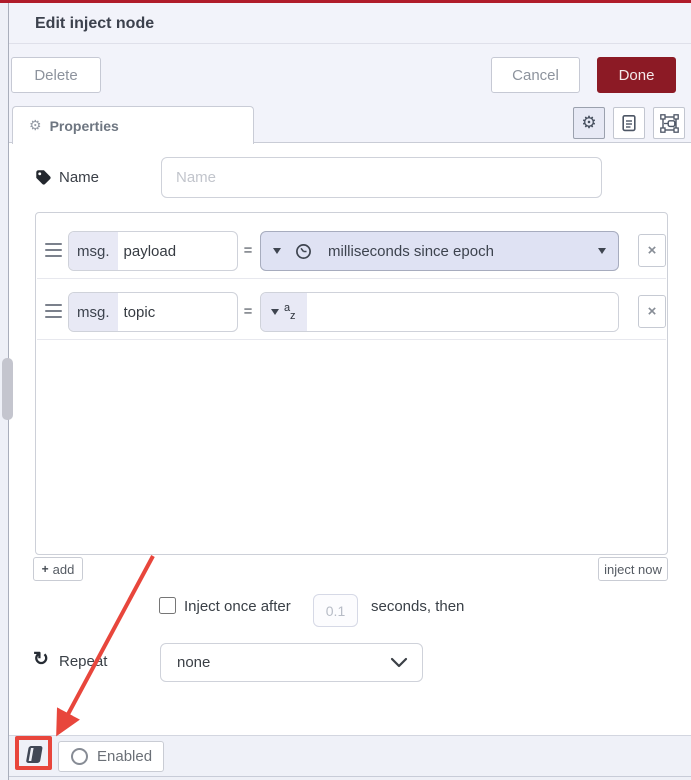 The height and width of the screenshot is (780, 691). I want to click on enabled-label: Enabled, so click(125, 756).